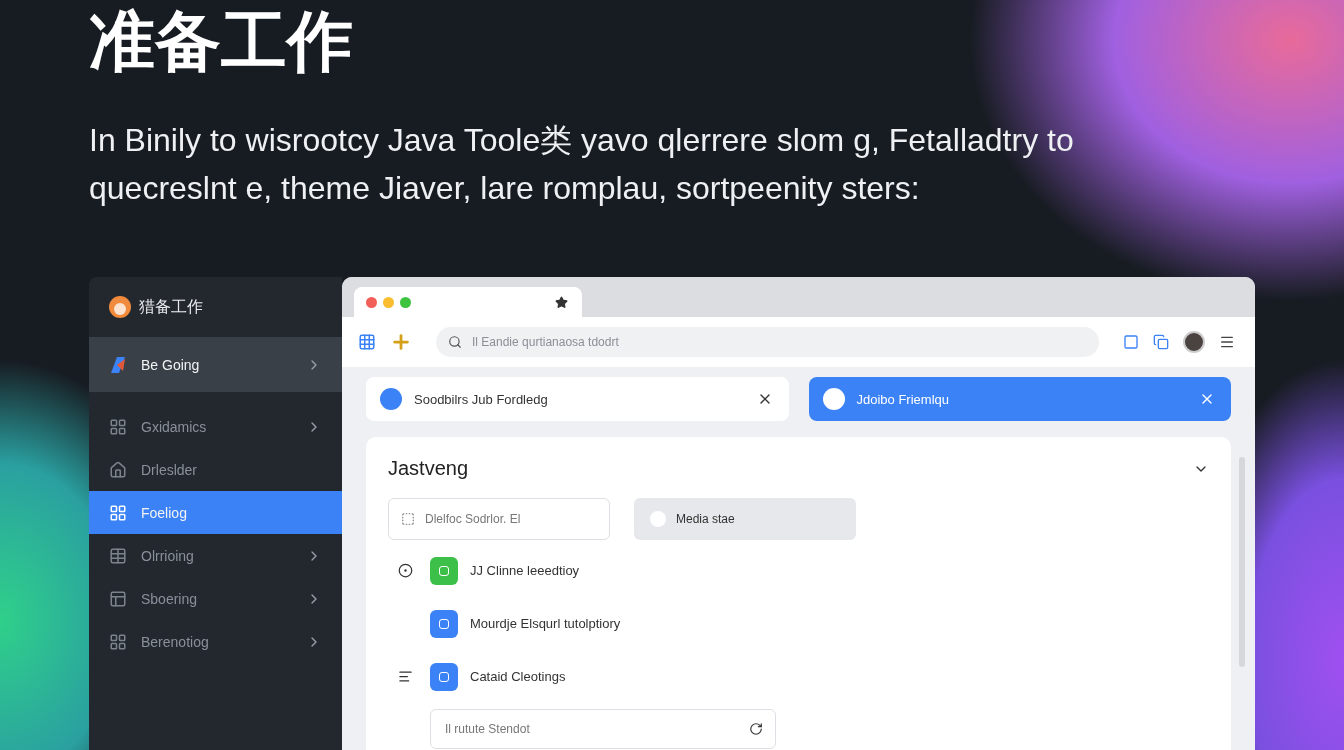 This screenshot has height=750, width=1344. I want to click on list-item-text: JJ Clinne leeedtioy, so click(525, 570).